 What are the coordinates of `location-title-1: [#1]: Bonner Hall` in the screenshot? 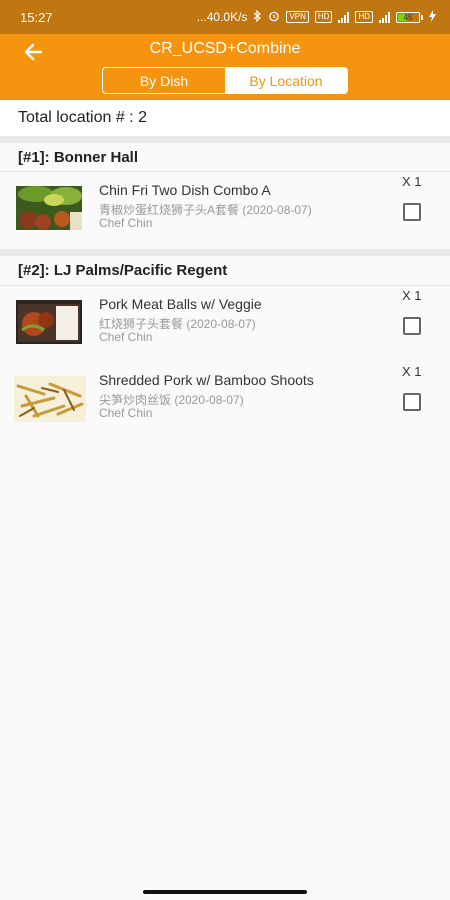 It's located at (78, 157).